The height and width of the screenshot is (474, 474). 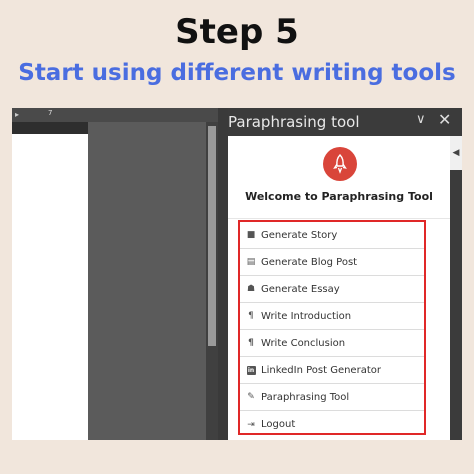 I want to click on menu-item-write-introduction: ¶ Write Introduction, so click(x=332, y=316).